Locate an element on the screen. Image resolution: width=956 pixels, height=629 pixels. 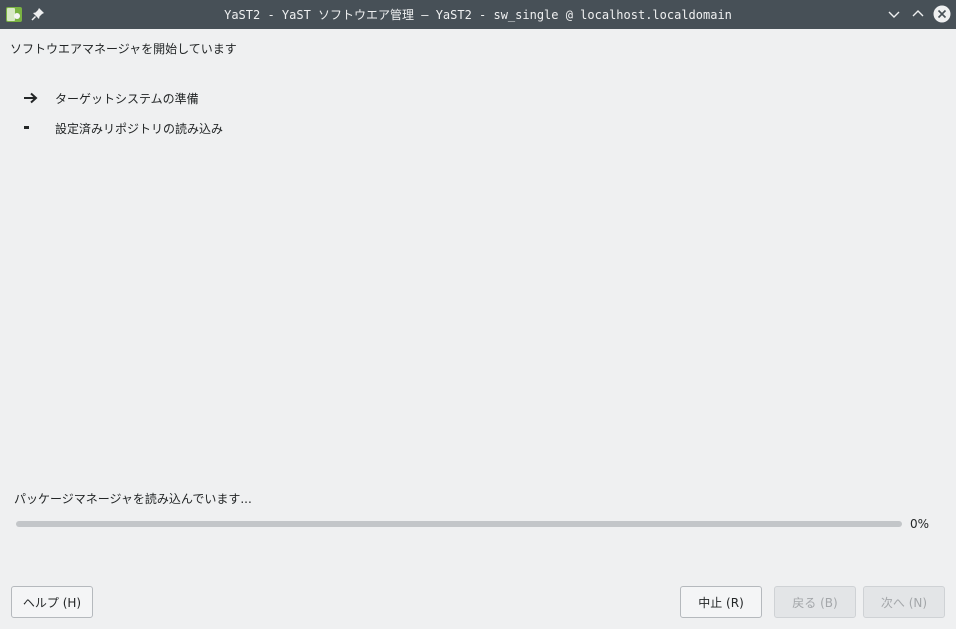
arrow-right-icon is located at coordinates (31, 98).